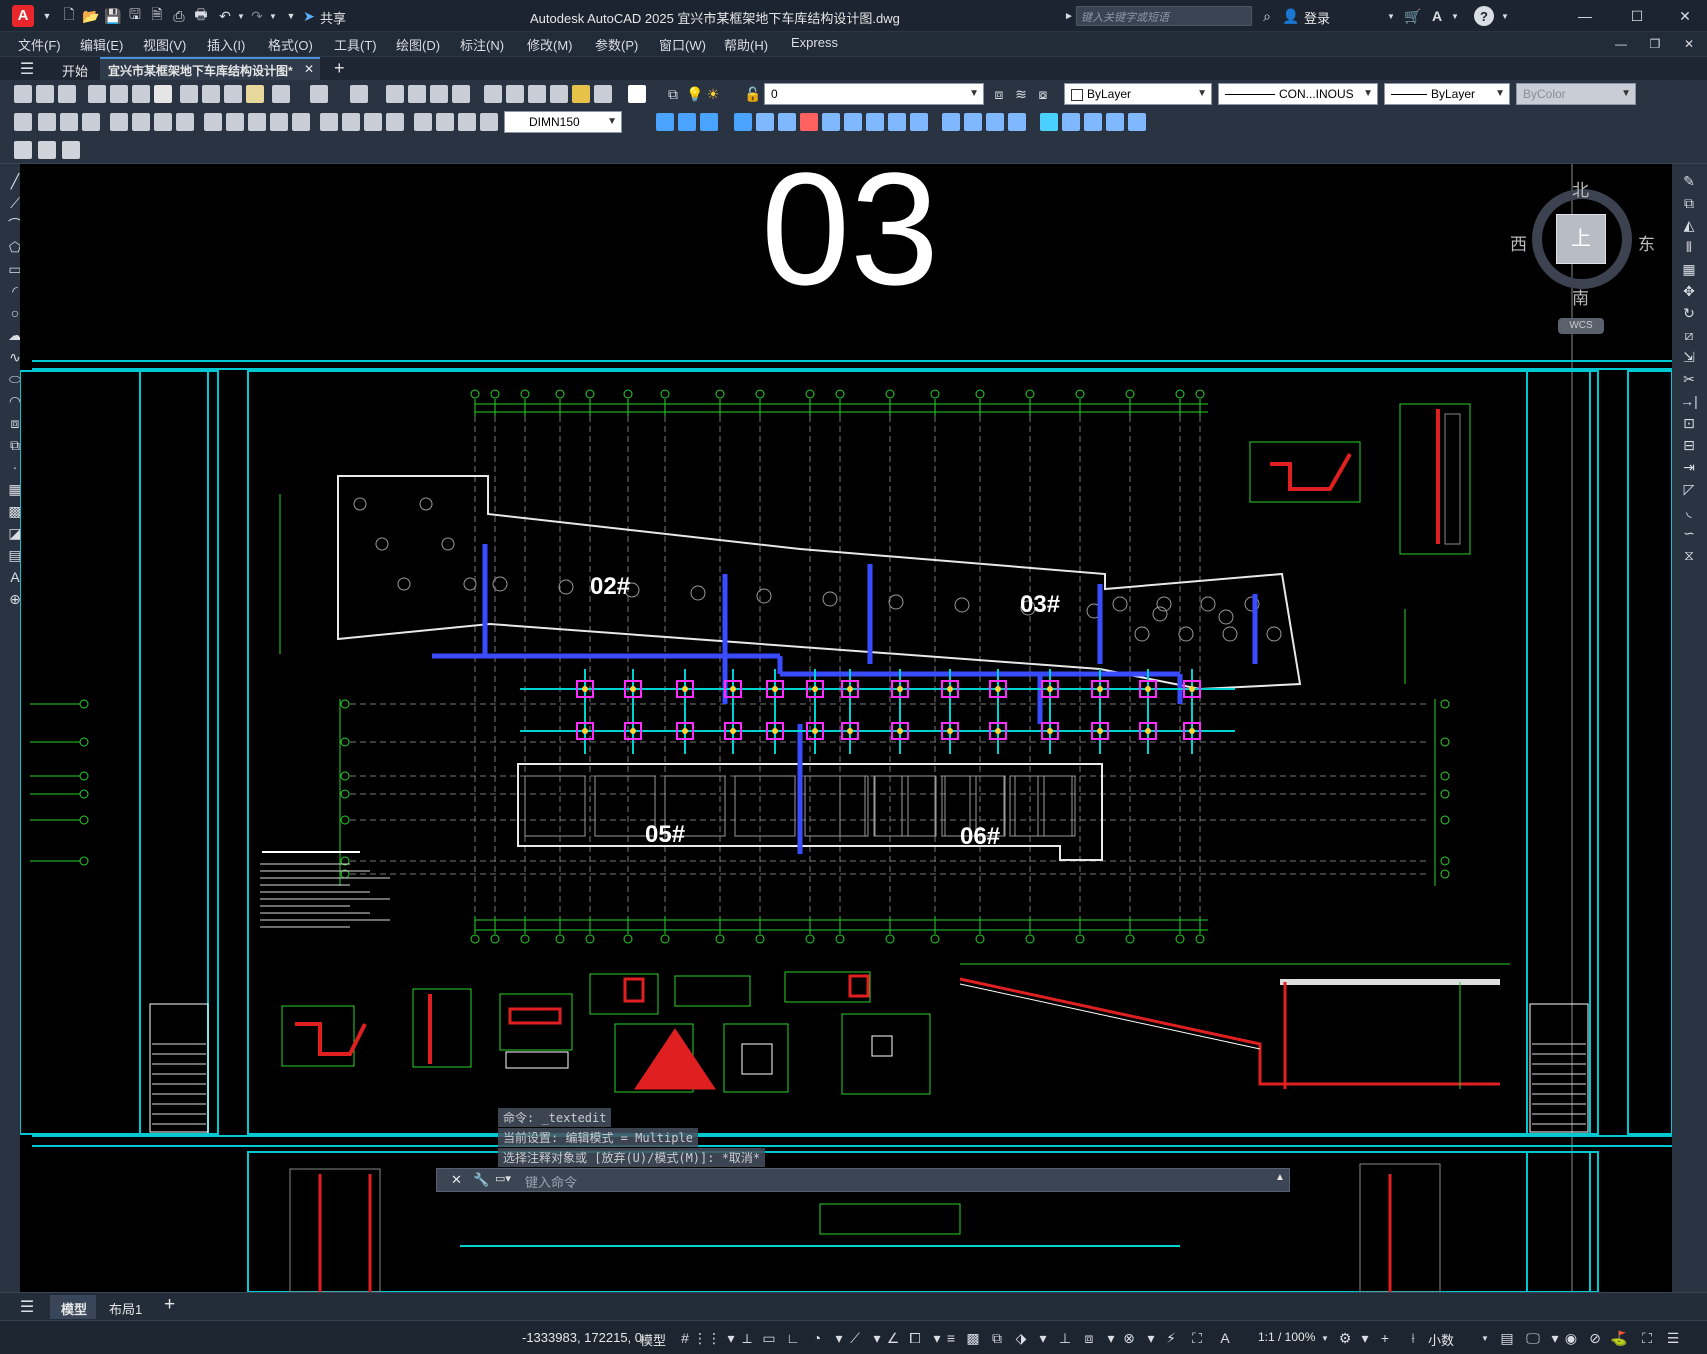  What do you see at coordinates (853, 122) in the screenshot?
I see `ucs-6-icon` at bounding box center [853, 122].